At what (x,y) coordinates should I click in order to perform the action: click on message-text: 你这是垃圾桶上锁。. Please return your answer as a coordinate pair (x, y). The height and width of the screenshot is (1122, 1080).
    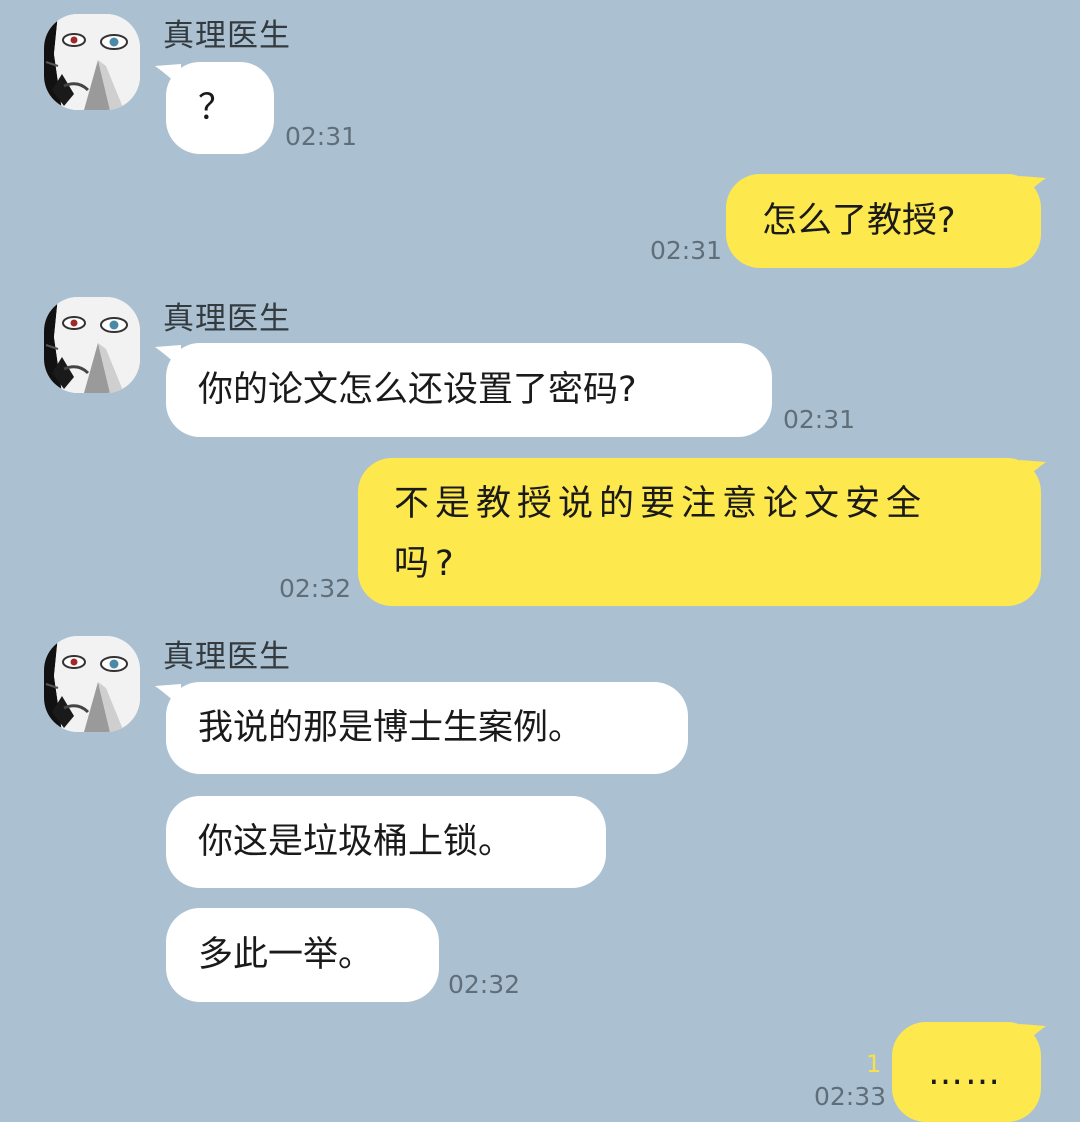
    Looking at the image, I should click on (356, 842).